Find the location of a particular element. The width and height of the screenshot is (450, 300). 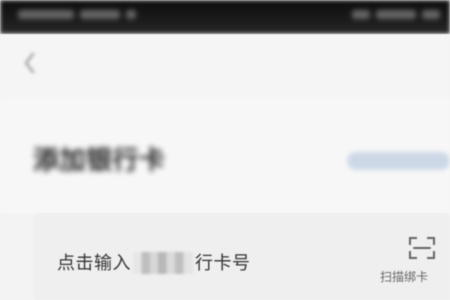

status-bar-right is located at coordinates (396, 14).